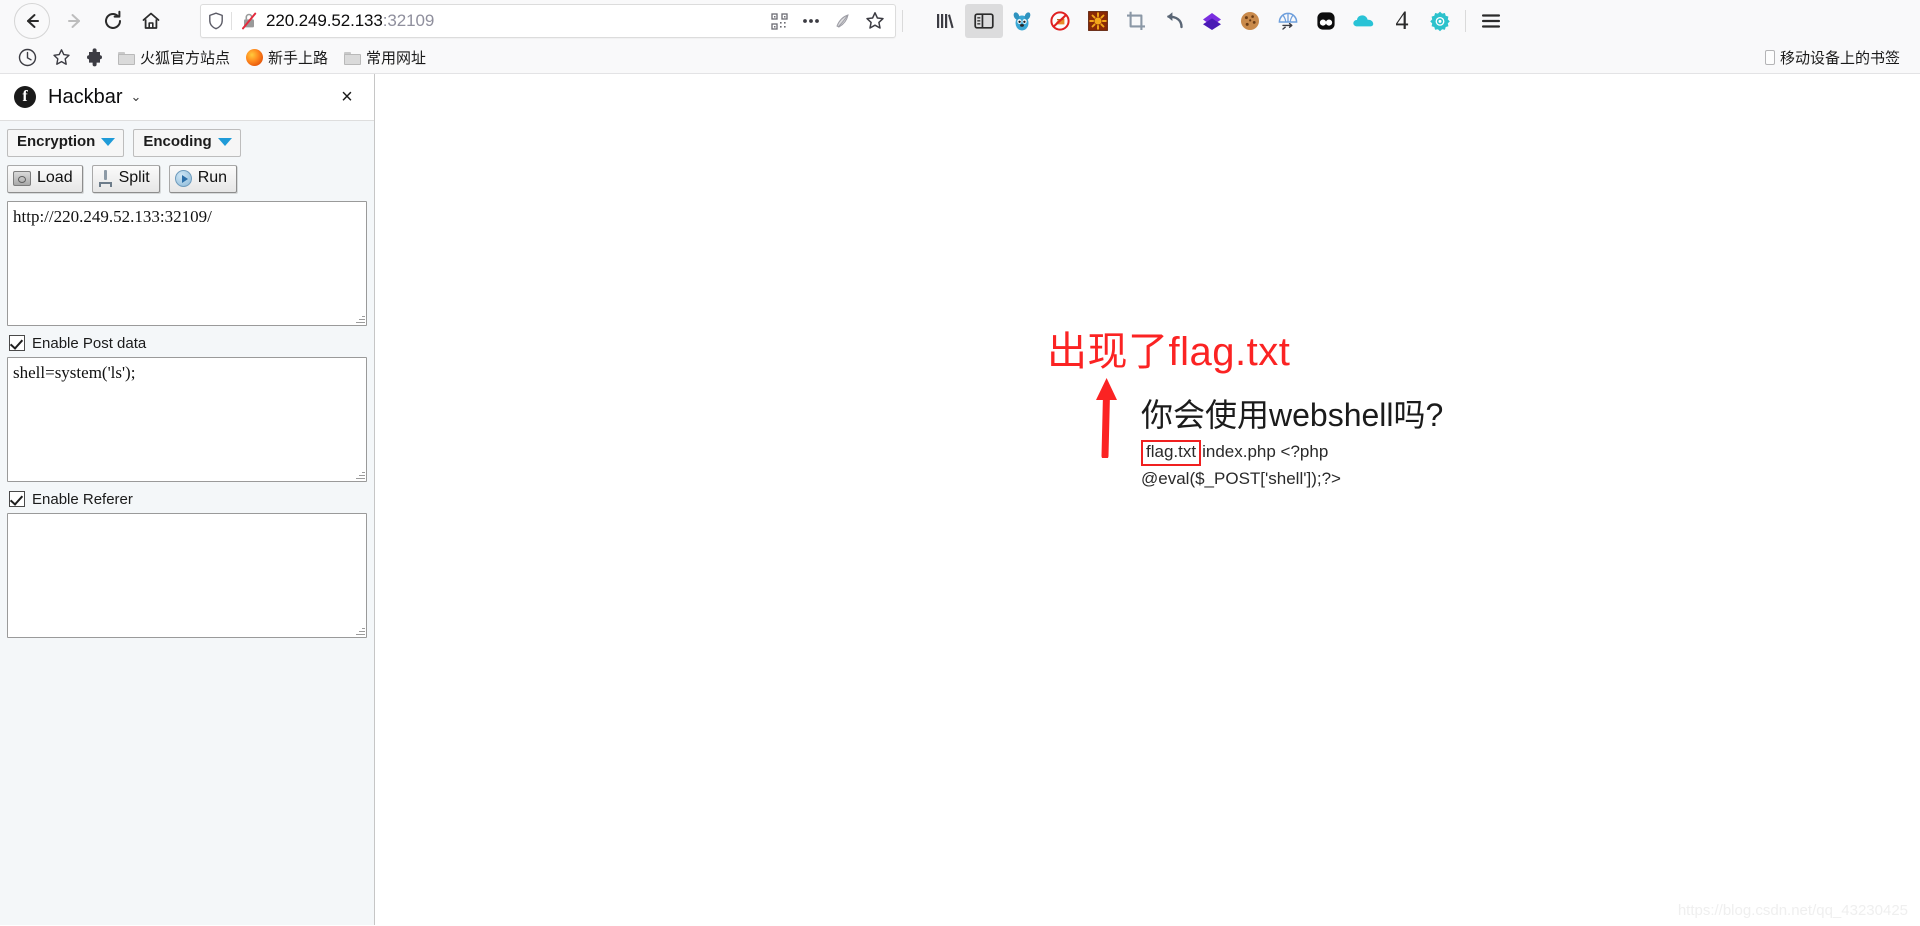 Image resolution: width=1920 pixels, height=926 pixels. I want to click on home-icon, so click(151, 20).